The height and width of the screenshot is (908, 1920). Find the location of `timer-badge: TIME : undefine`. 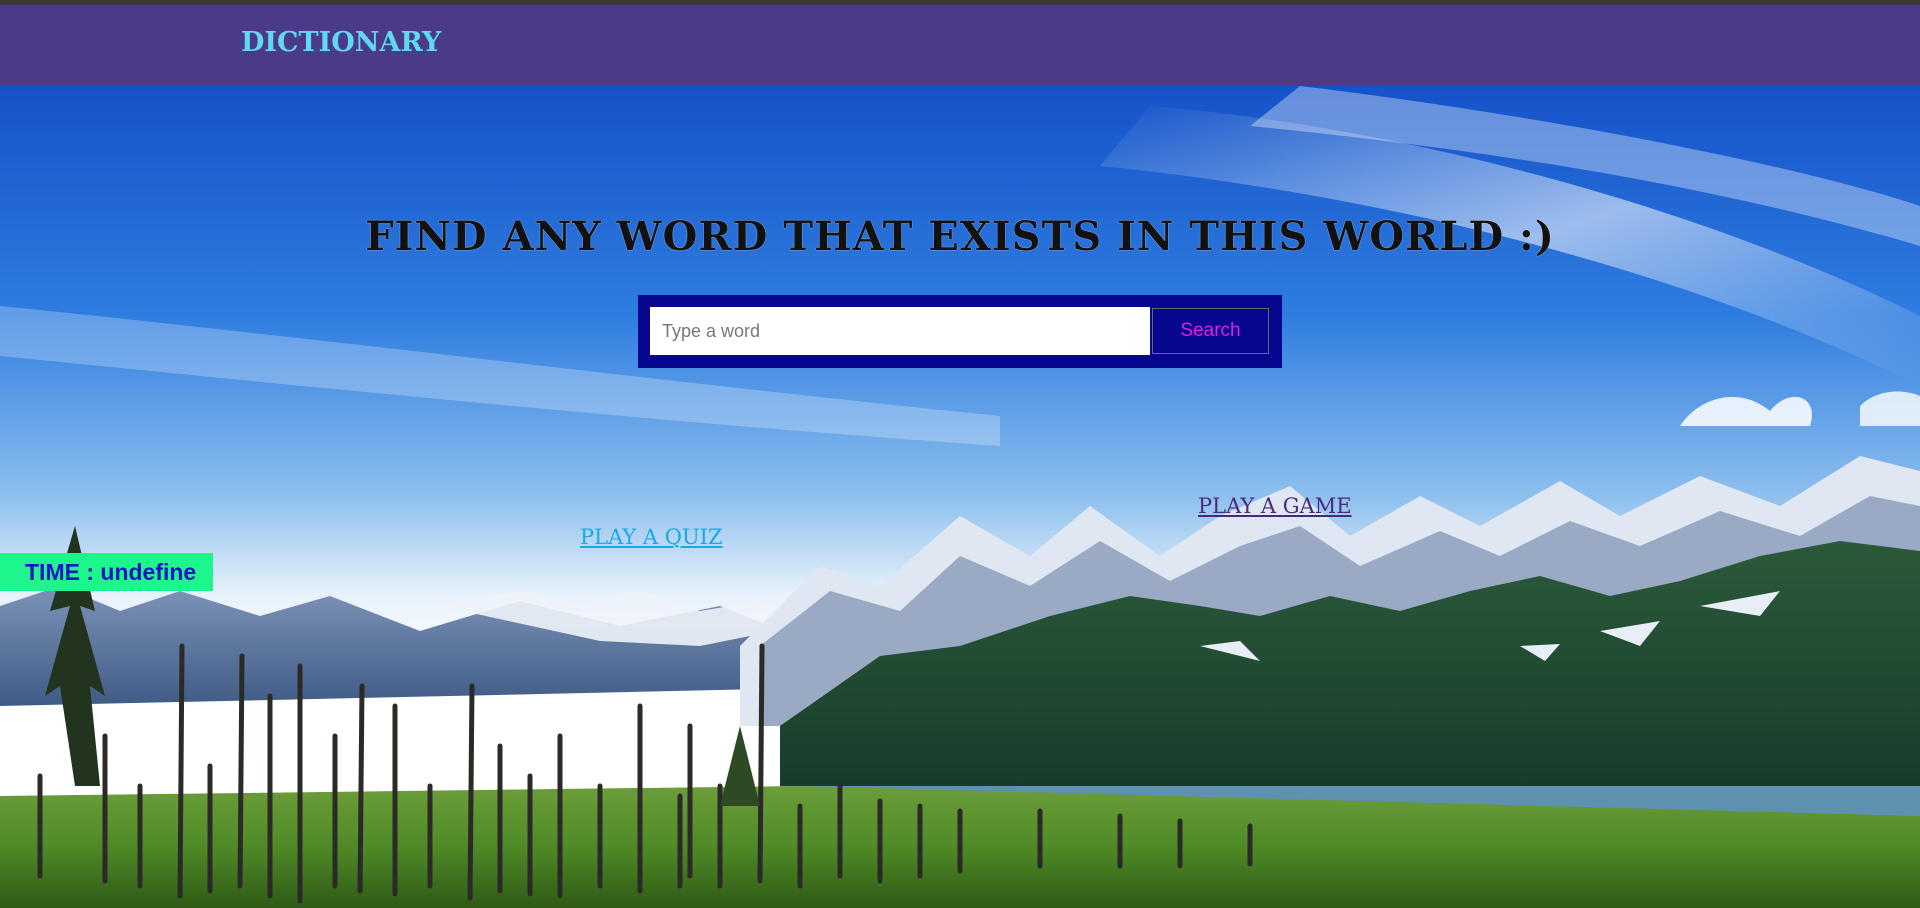

timer-badge: TIME : undefine is located at coordinates (106, 572).